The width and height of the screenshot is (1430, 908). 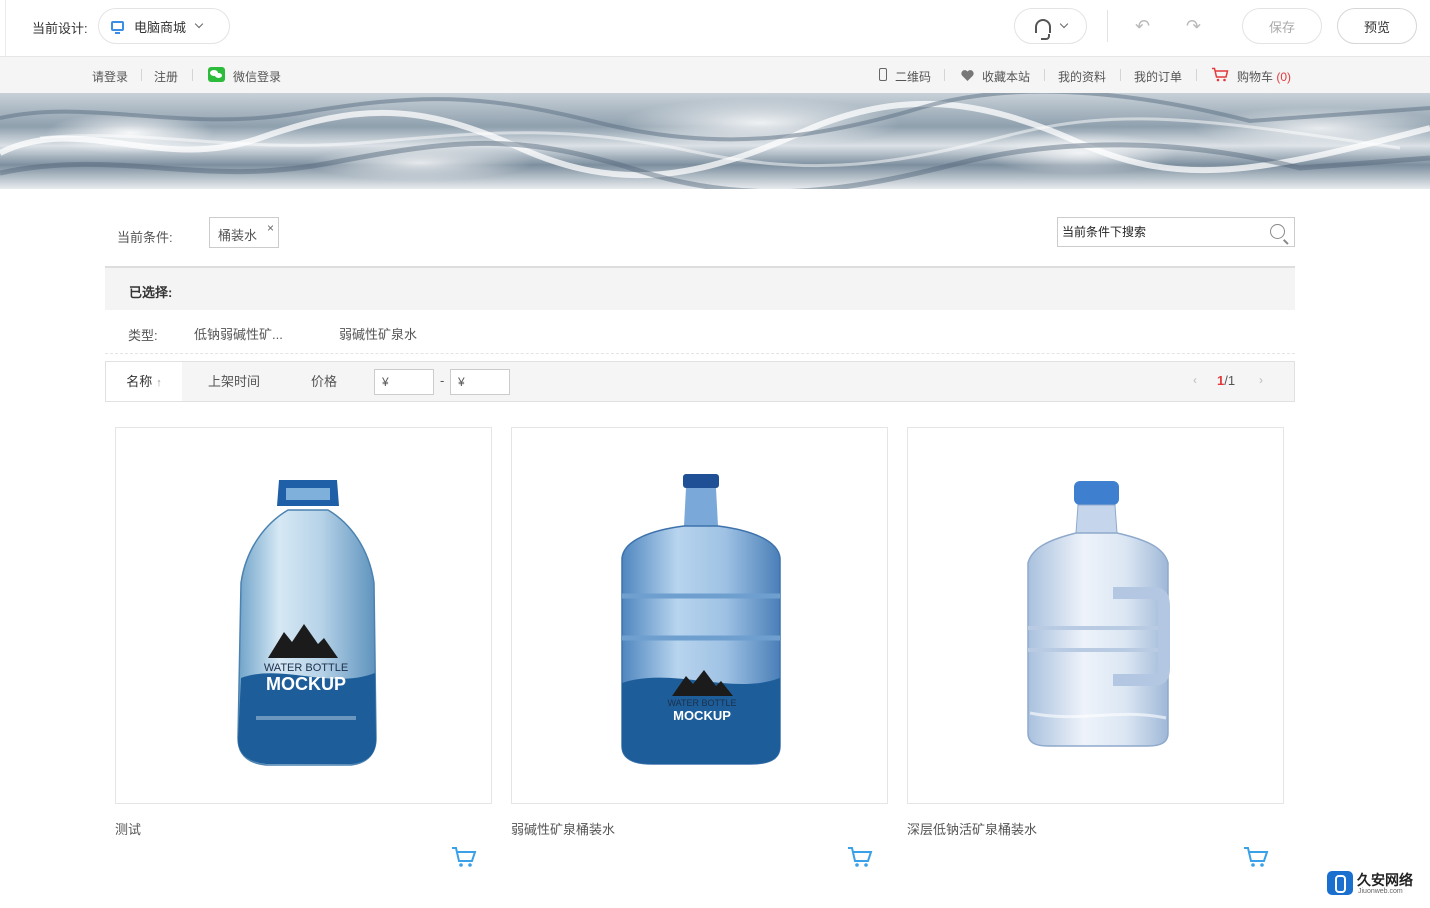 I want to click on design-selector: 电脑商城, so click(x=164, y=26).